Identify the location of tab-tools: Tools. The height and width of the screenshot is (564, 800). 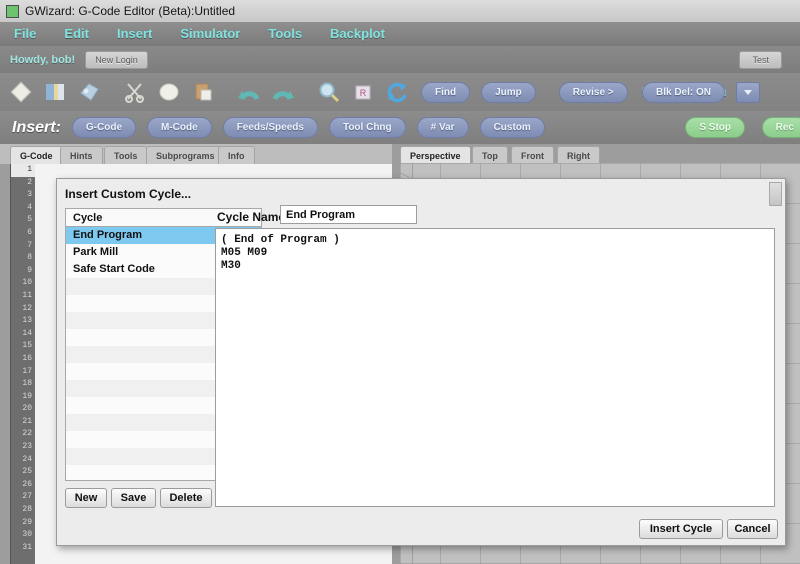
(126, 155).